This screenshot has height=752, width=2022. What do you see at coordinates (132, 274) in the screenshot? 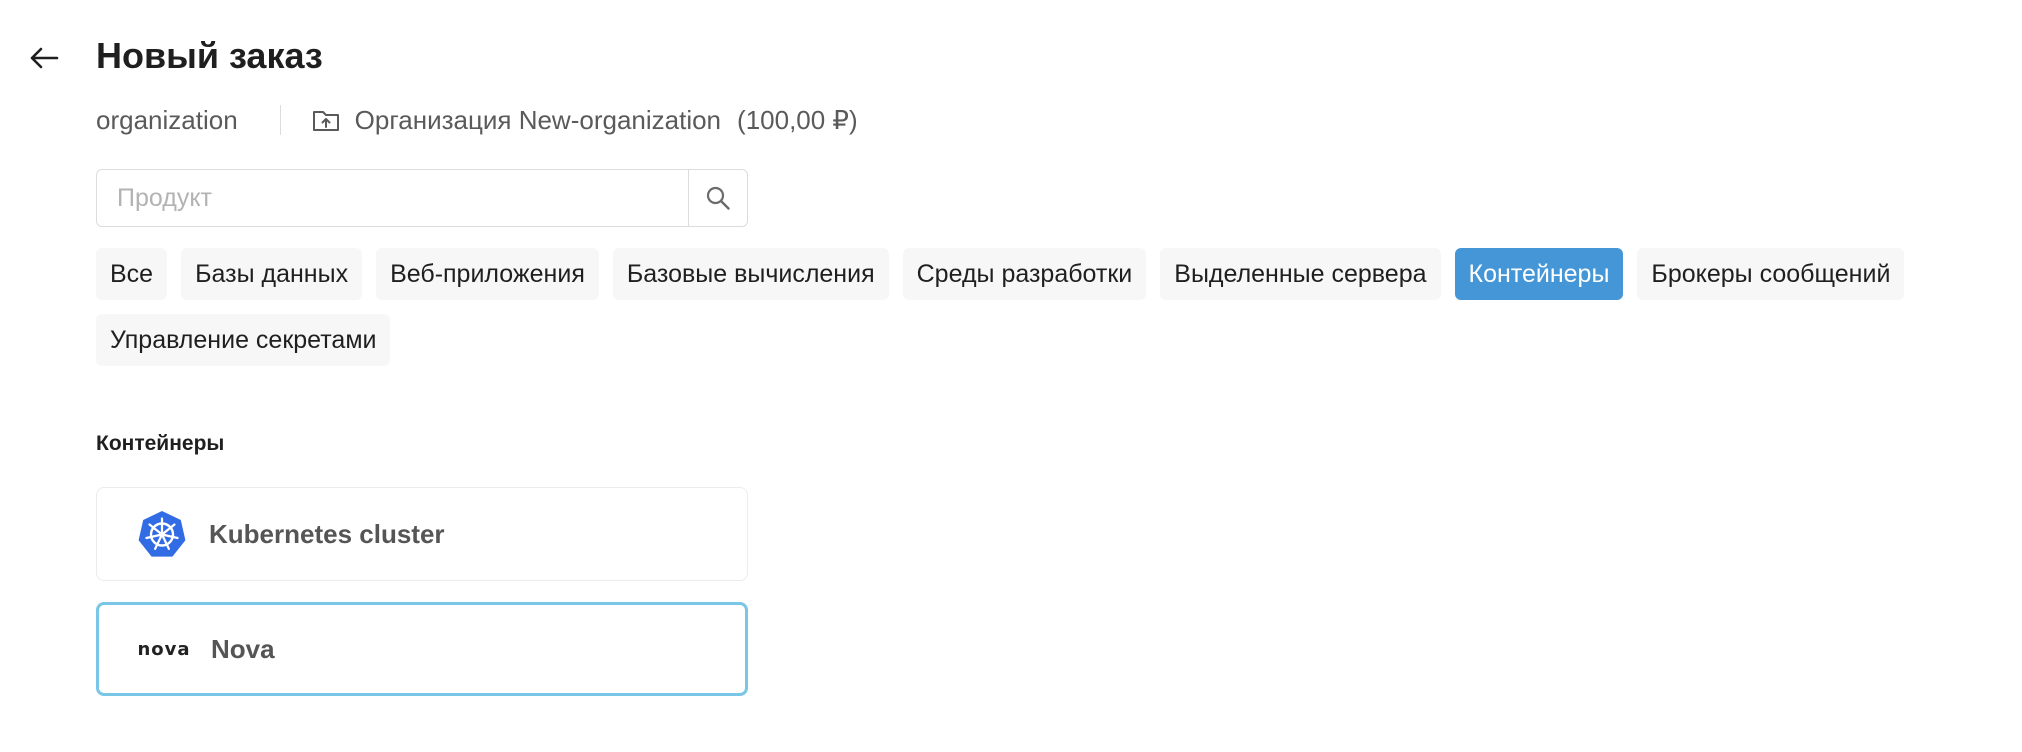
I see `category-chip-all: Все` at bounding box center [132, 274].